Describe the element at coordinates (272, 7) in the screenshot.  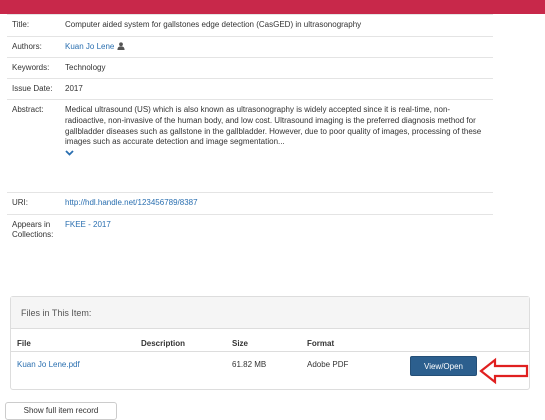
I see `header-bar` at that location.